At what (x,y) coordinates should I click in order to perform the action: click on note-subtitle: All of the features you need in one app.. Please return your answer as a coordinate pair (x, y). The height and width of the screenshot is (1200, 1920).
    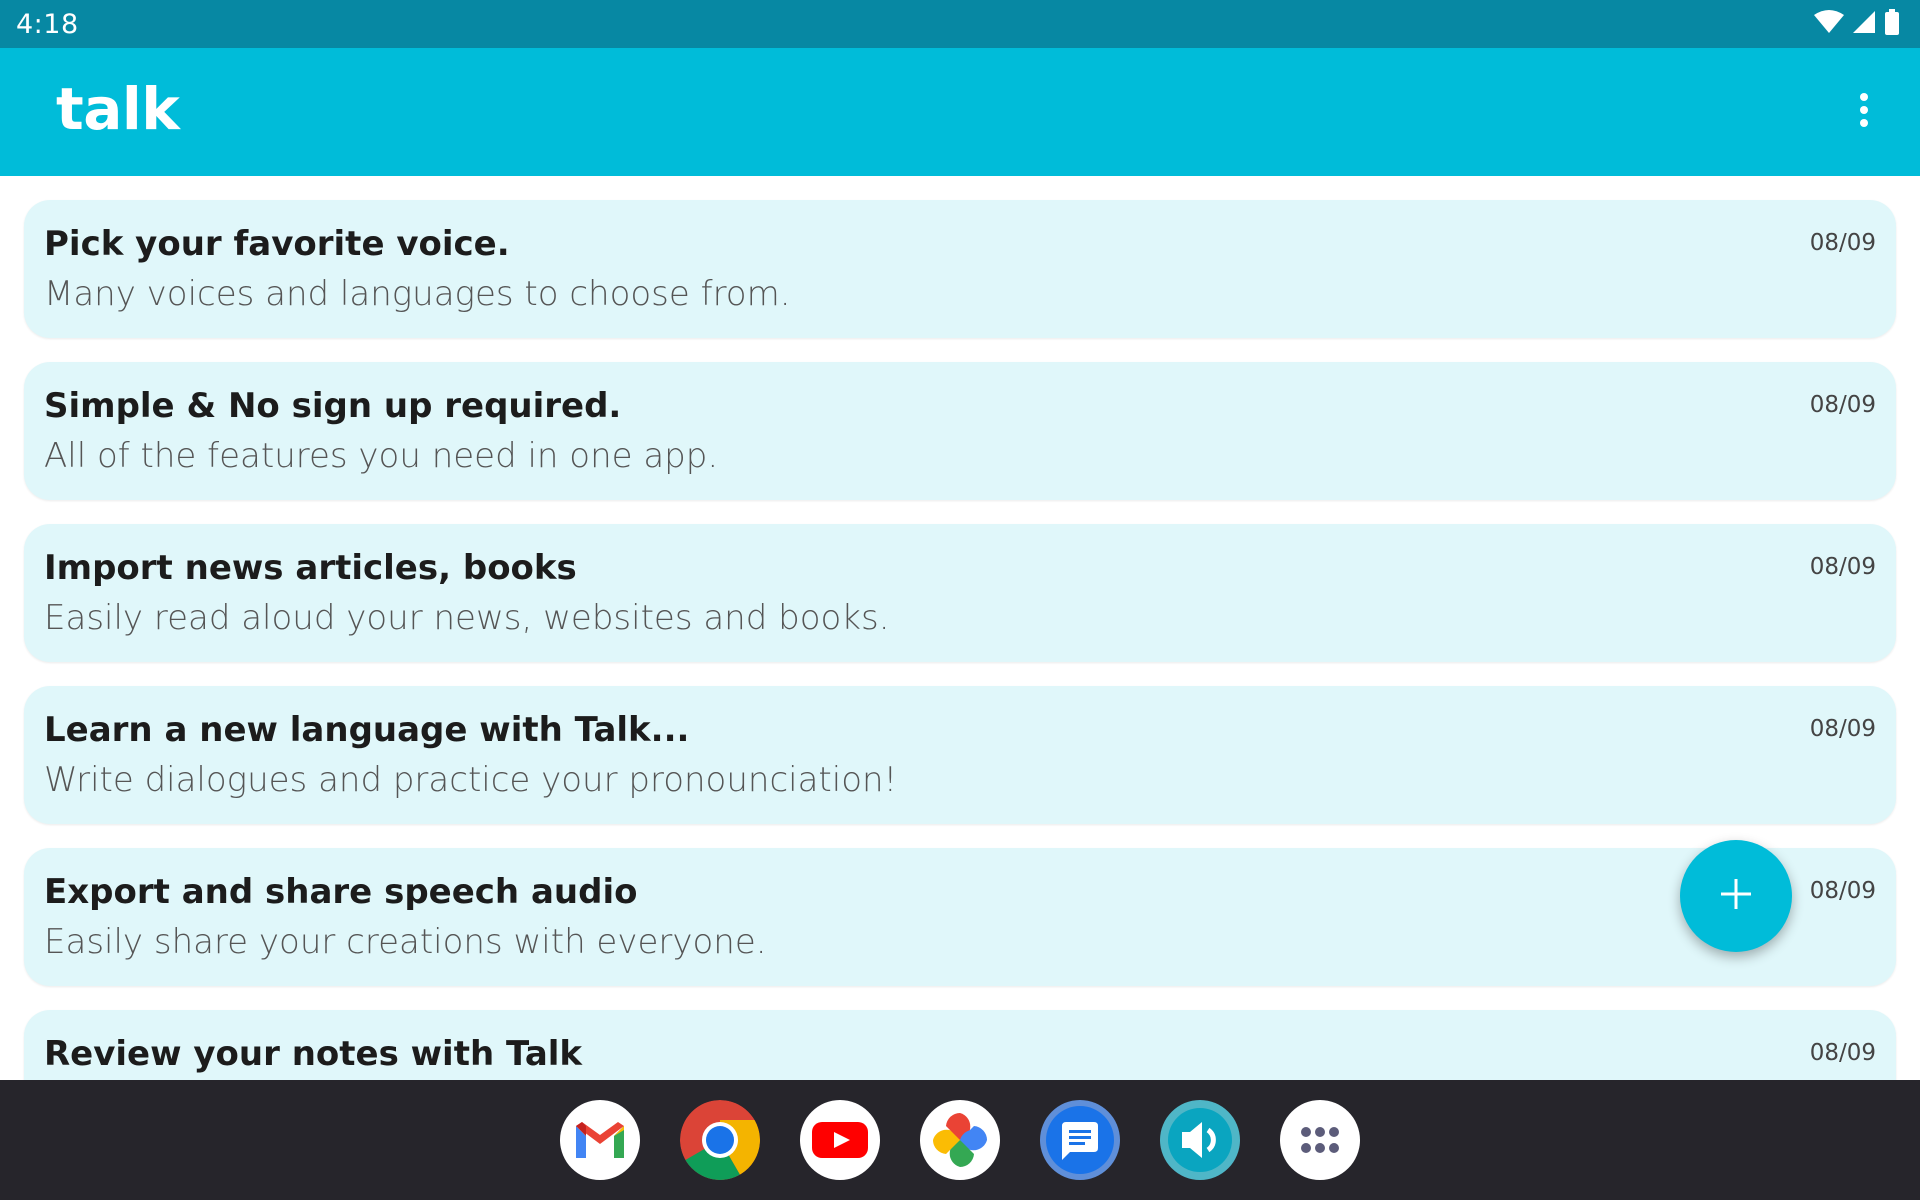
    Looking at the image, I should click on (381, 456).